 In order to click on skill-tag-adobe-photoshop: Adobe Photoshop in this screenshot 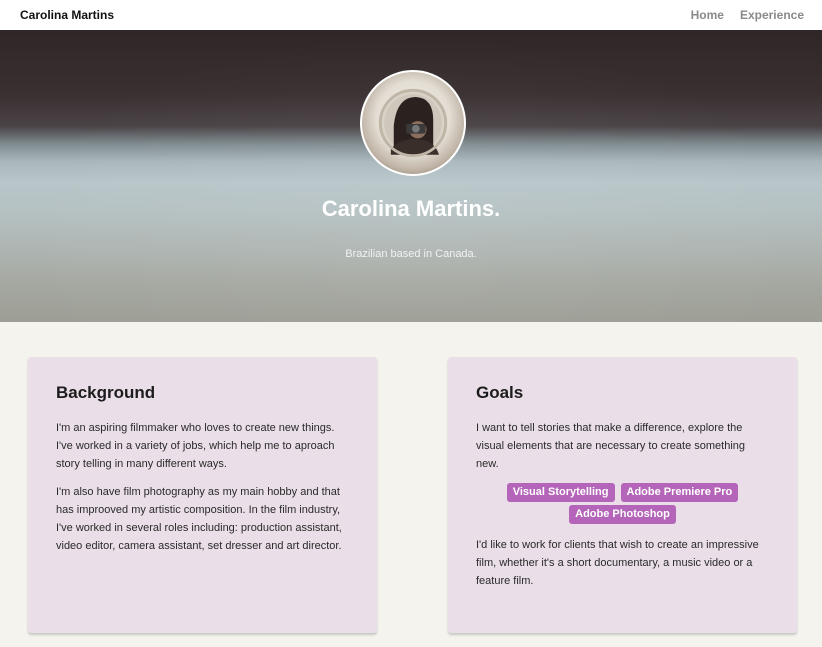, I will do `click(622, 514)`.